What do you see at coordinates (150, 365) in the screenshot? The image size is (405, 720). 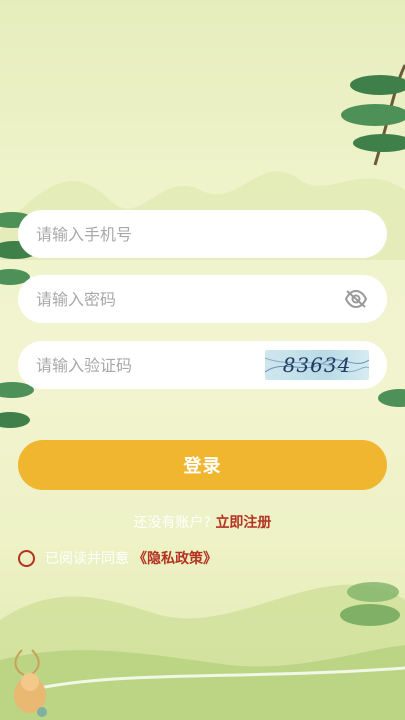 I see `verification-code-input` at bounding box center [150, 365].